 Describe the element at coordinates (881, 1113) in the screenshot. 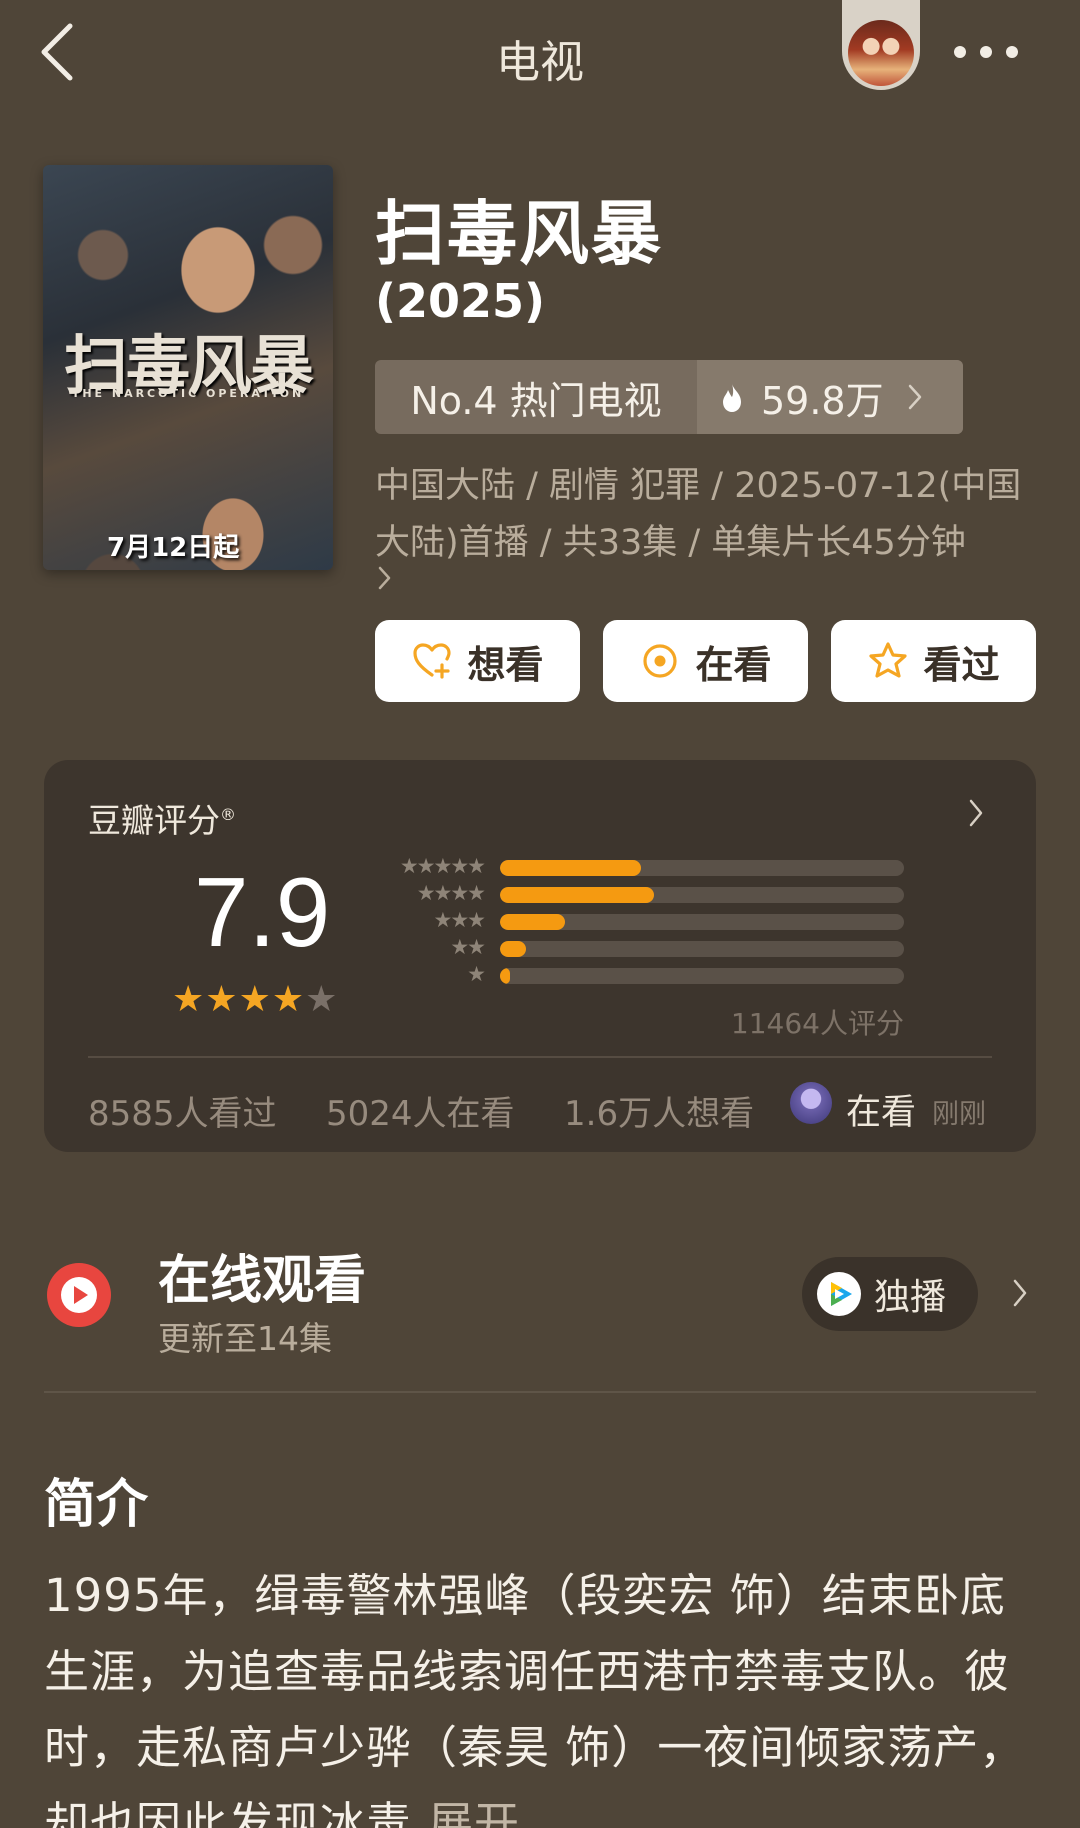

I see `friend-status: 在看` at that location.